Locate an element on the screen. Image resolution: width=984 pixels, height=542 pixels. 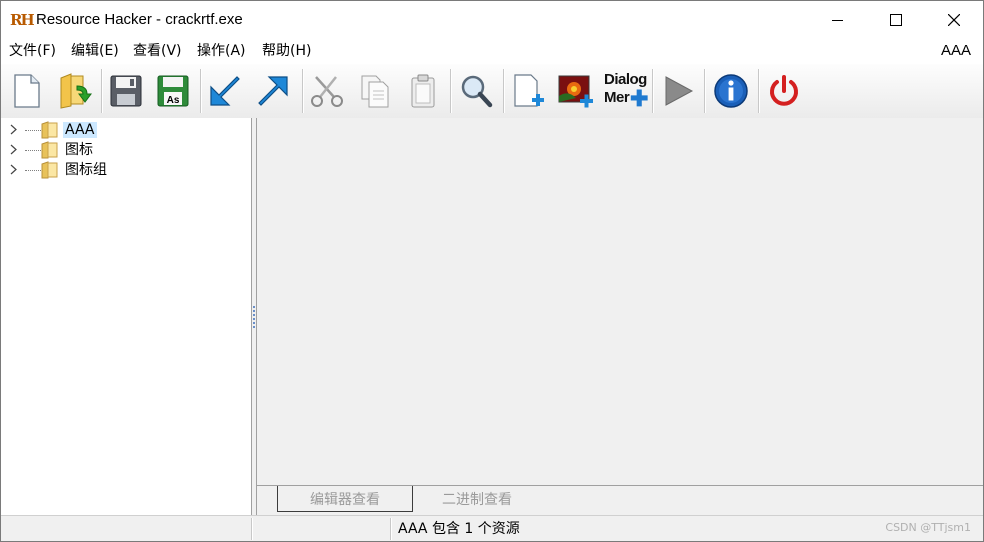
save-button is located at coordinates (126, 91).